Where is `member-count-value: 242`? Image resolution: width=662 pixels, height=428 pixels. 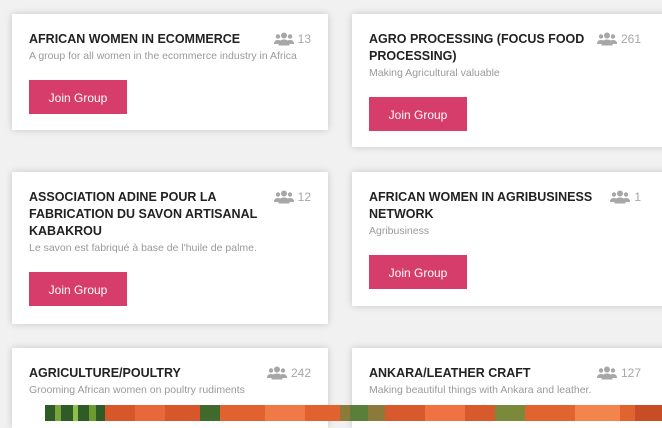 member-count-value: 242 is located at coordinates (300, 373).